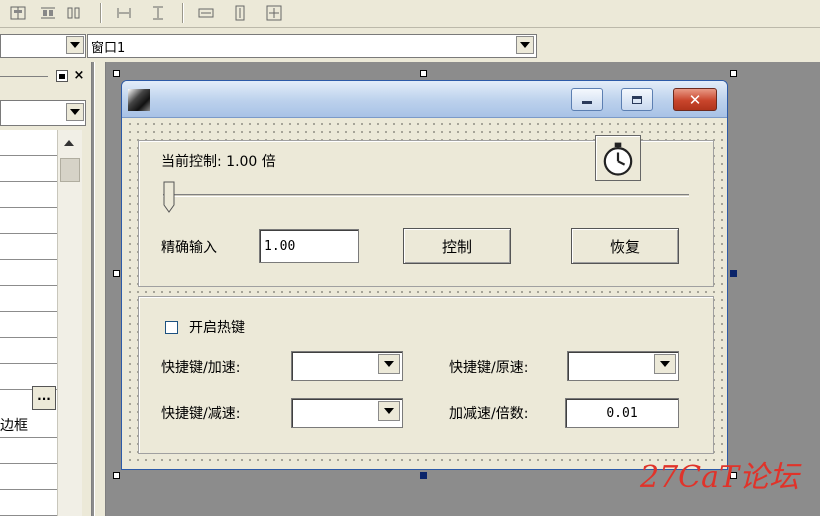 The width and height of the screenshot is (820, 516). Describe the element at coordinates (625, 246) in the screenshot. I see `restore-button: 恢复` at that location.